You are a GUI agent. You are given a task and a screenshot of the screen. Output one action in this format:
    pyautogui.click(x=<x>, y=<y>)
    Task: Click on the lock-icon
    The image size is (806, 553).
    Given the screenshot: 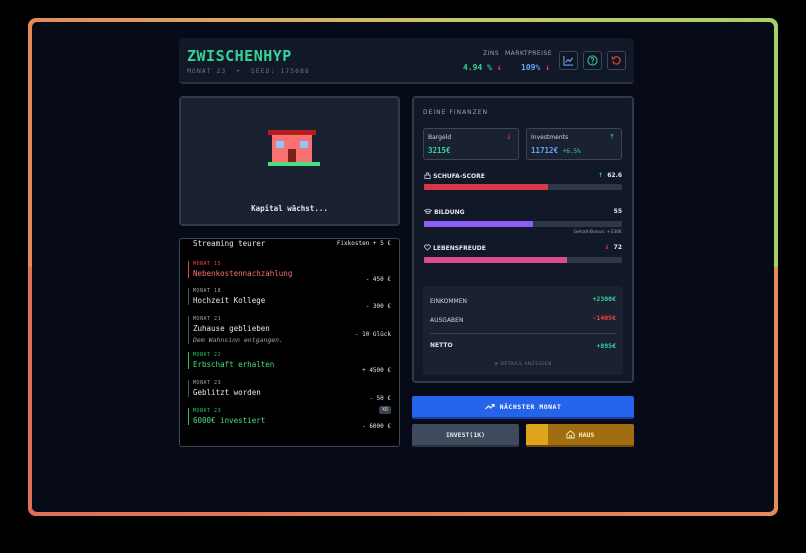 What is the action you would take?
    pyautogui.click(x=427, y=175)
    